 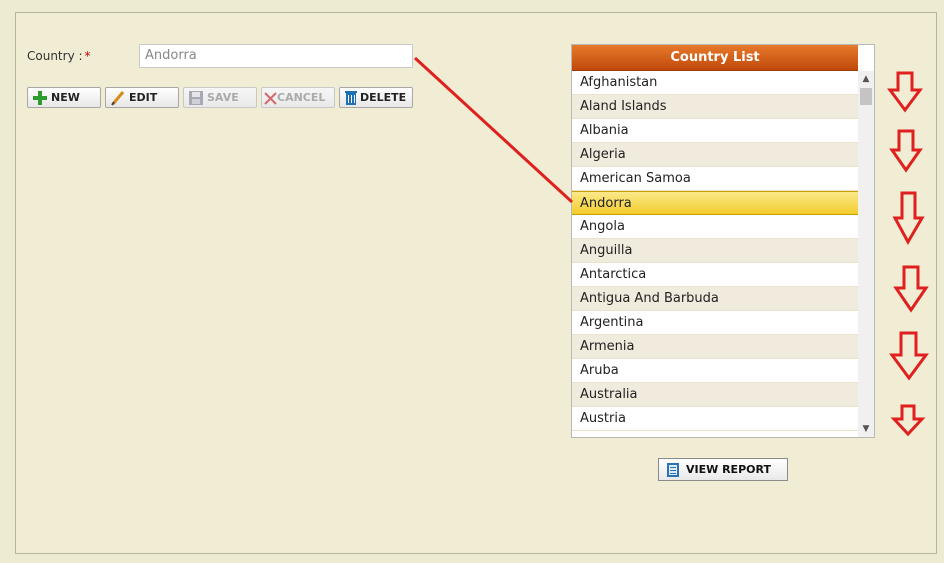 I want to click on cancel-button: CANCEL, so click(x=298, y=97).